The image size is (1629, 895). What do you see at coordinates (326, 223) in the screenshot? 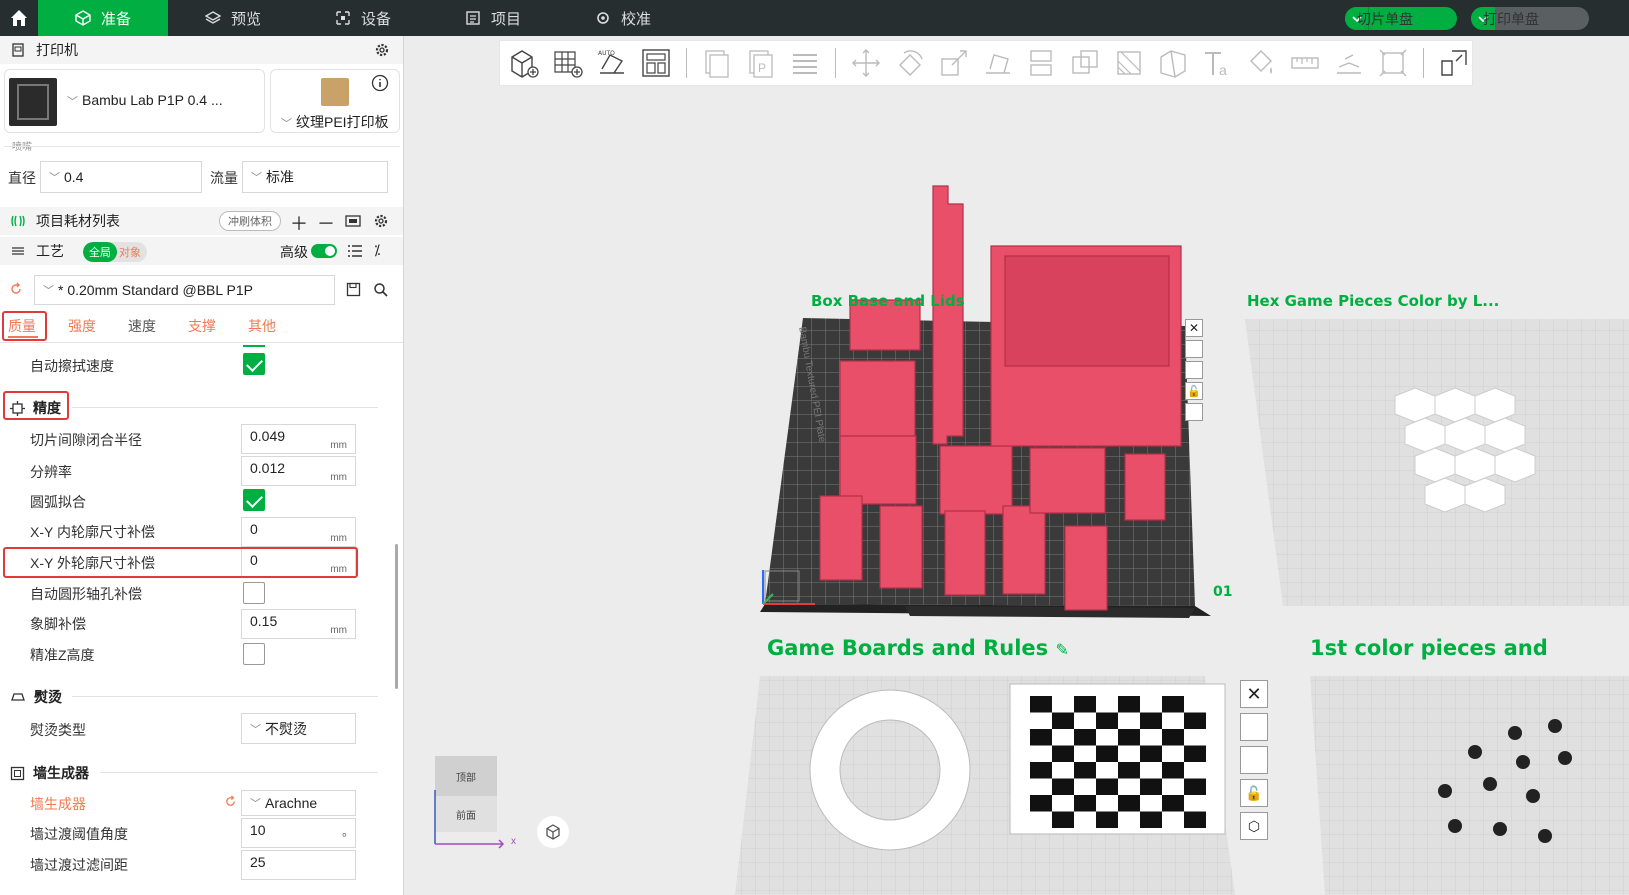
I see `remove-icon: －` at bounding box center [326, 223].